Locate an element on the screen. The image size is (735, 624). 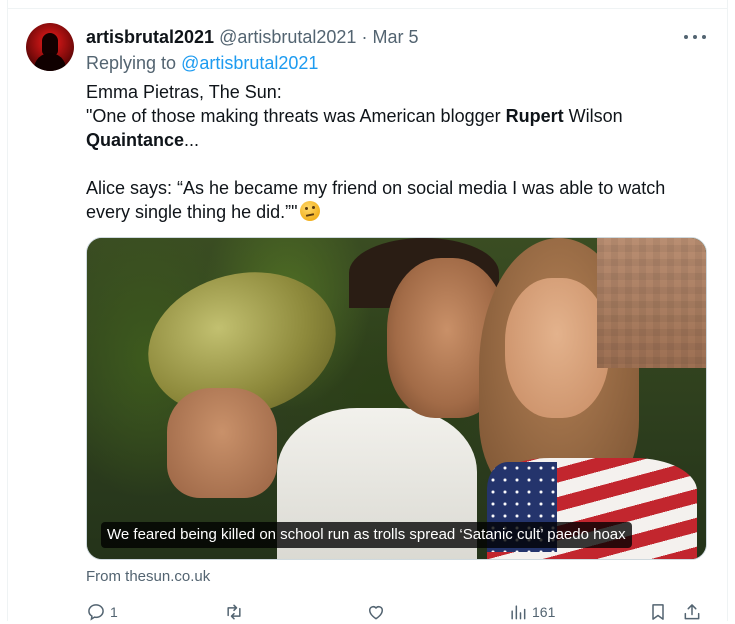
reply-count: 1 is located at coordinates (114, 612).